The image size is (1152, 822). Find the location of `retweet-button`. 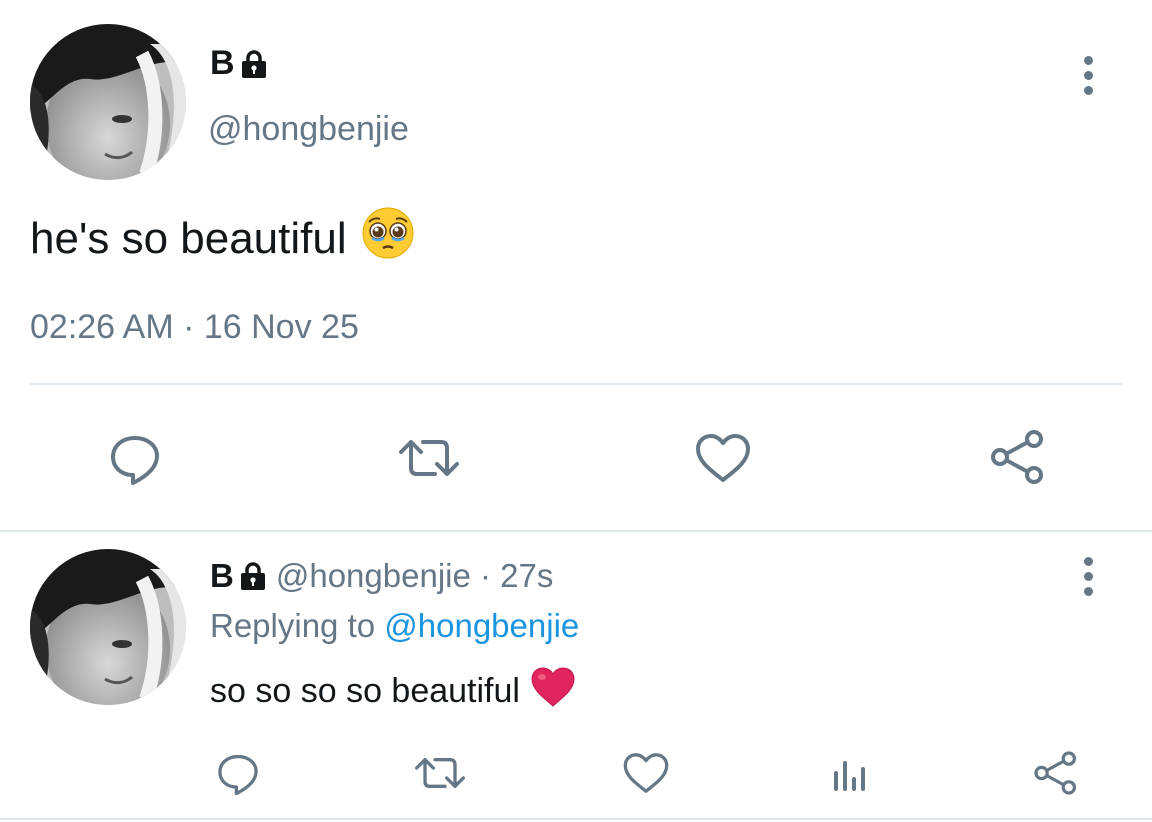

retweet-button is located at coordinates (429, 458).